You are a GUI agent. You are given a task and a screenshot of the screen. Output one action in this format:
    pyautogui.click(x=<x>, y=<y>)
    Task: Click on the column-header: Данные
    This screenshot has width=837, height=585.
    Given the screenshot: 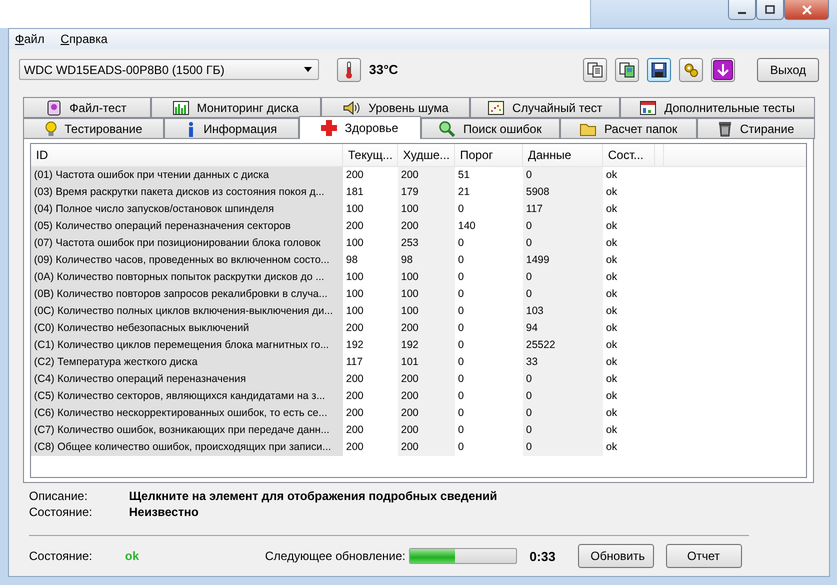 What is the action you would take?
    pyautogui.click(x=563, y=155)
    